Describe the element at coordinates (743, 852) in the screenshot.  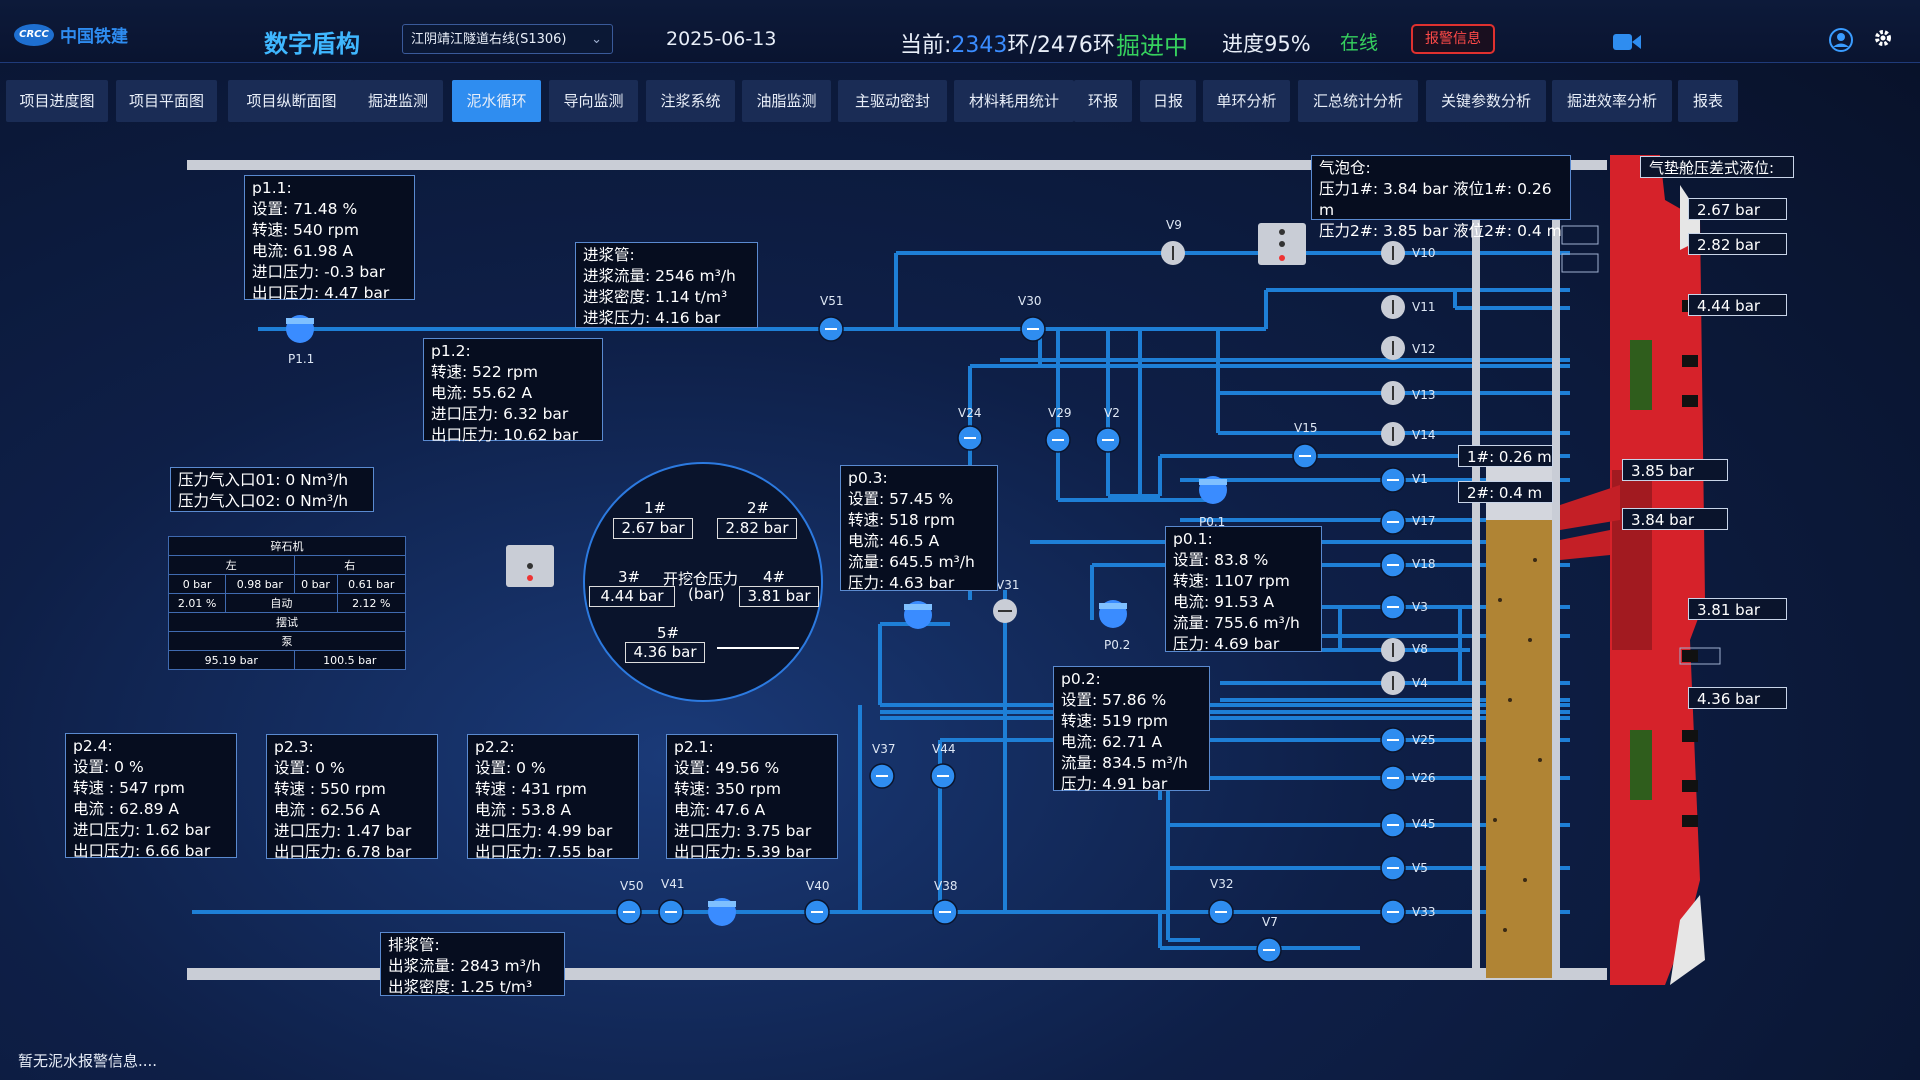
I see `panel-line: 出口压力: 5.39 bar` at that location.